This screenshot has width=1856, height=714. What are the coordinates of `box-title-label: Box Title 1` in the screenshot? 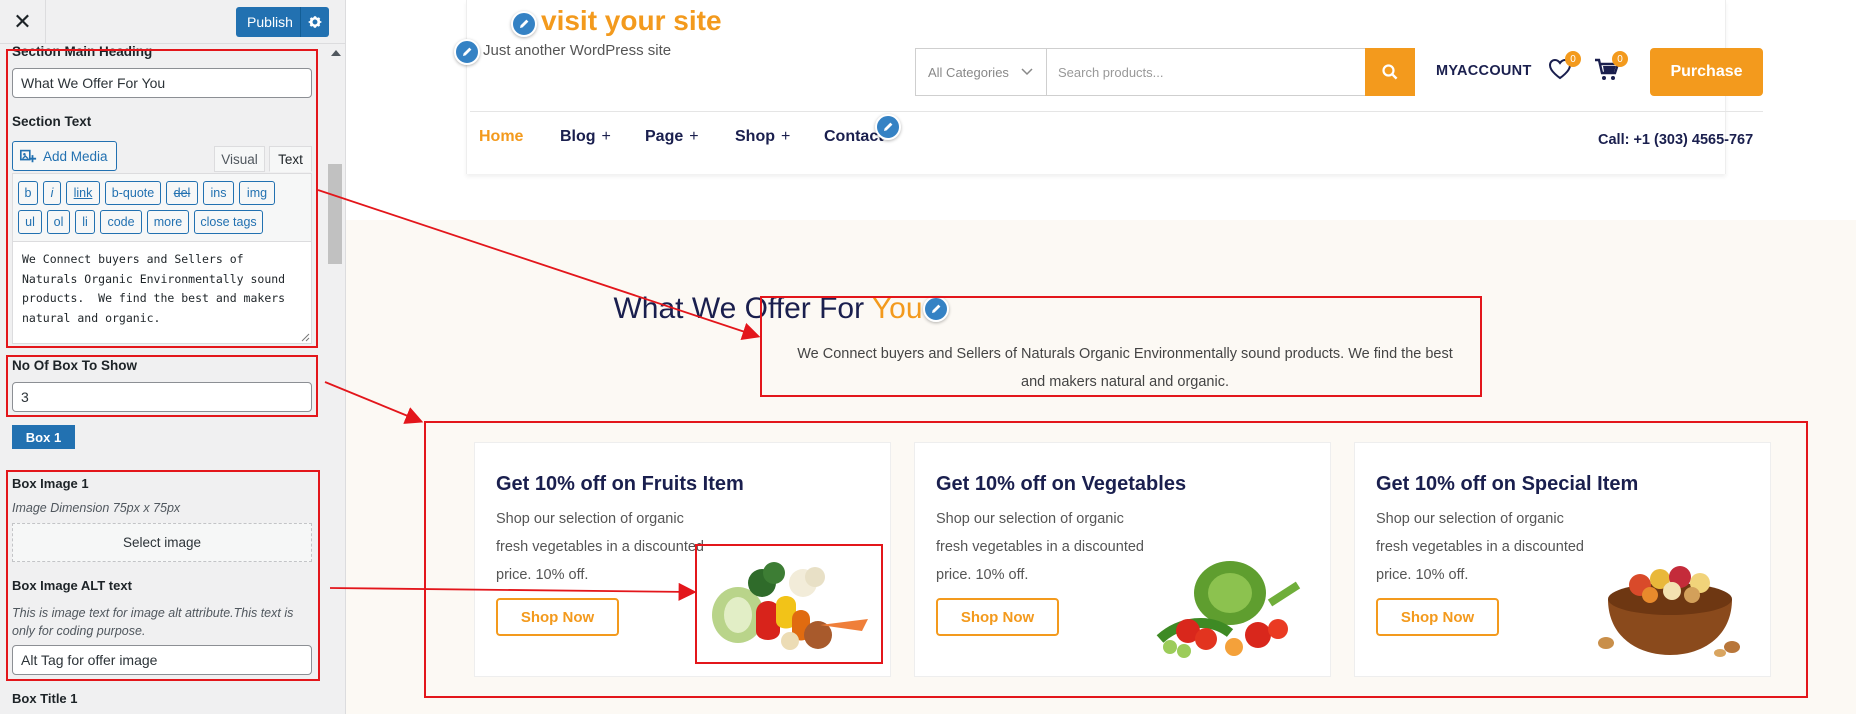 It's located at (45, 698).